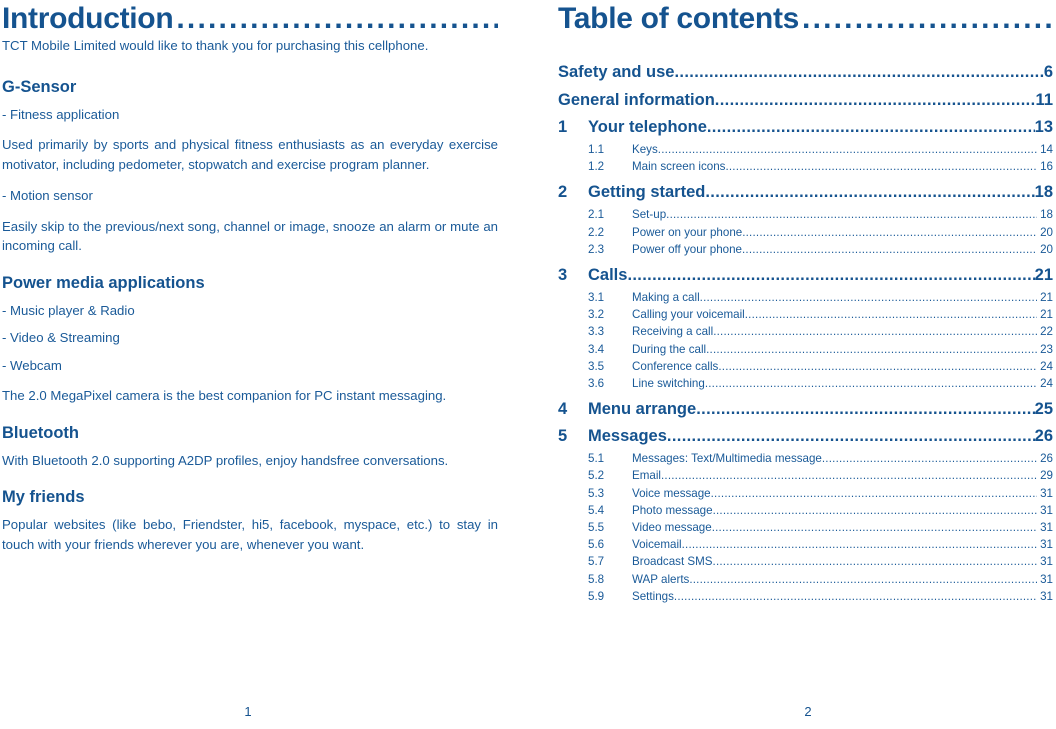  I want to click on toc-entry-number: 3.6, so click(596, 384).